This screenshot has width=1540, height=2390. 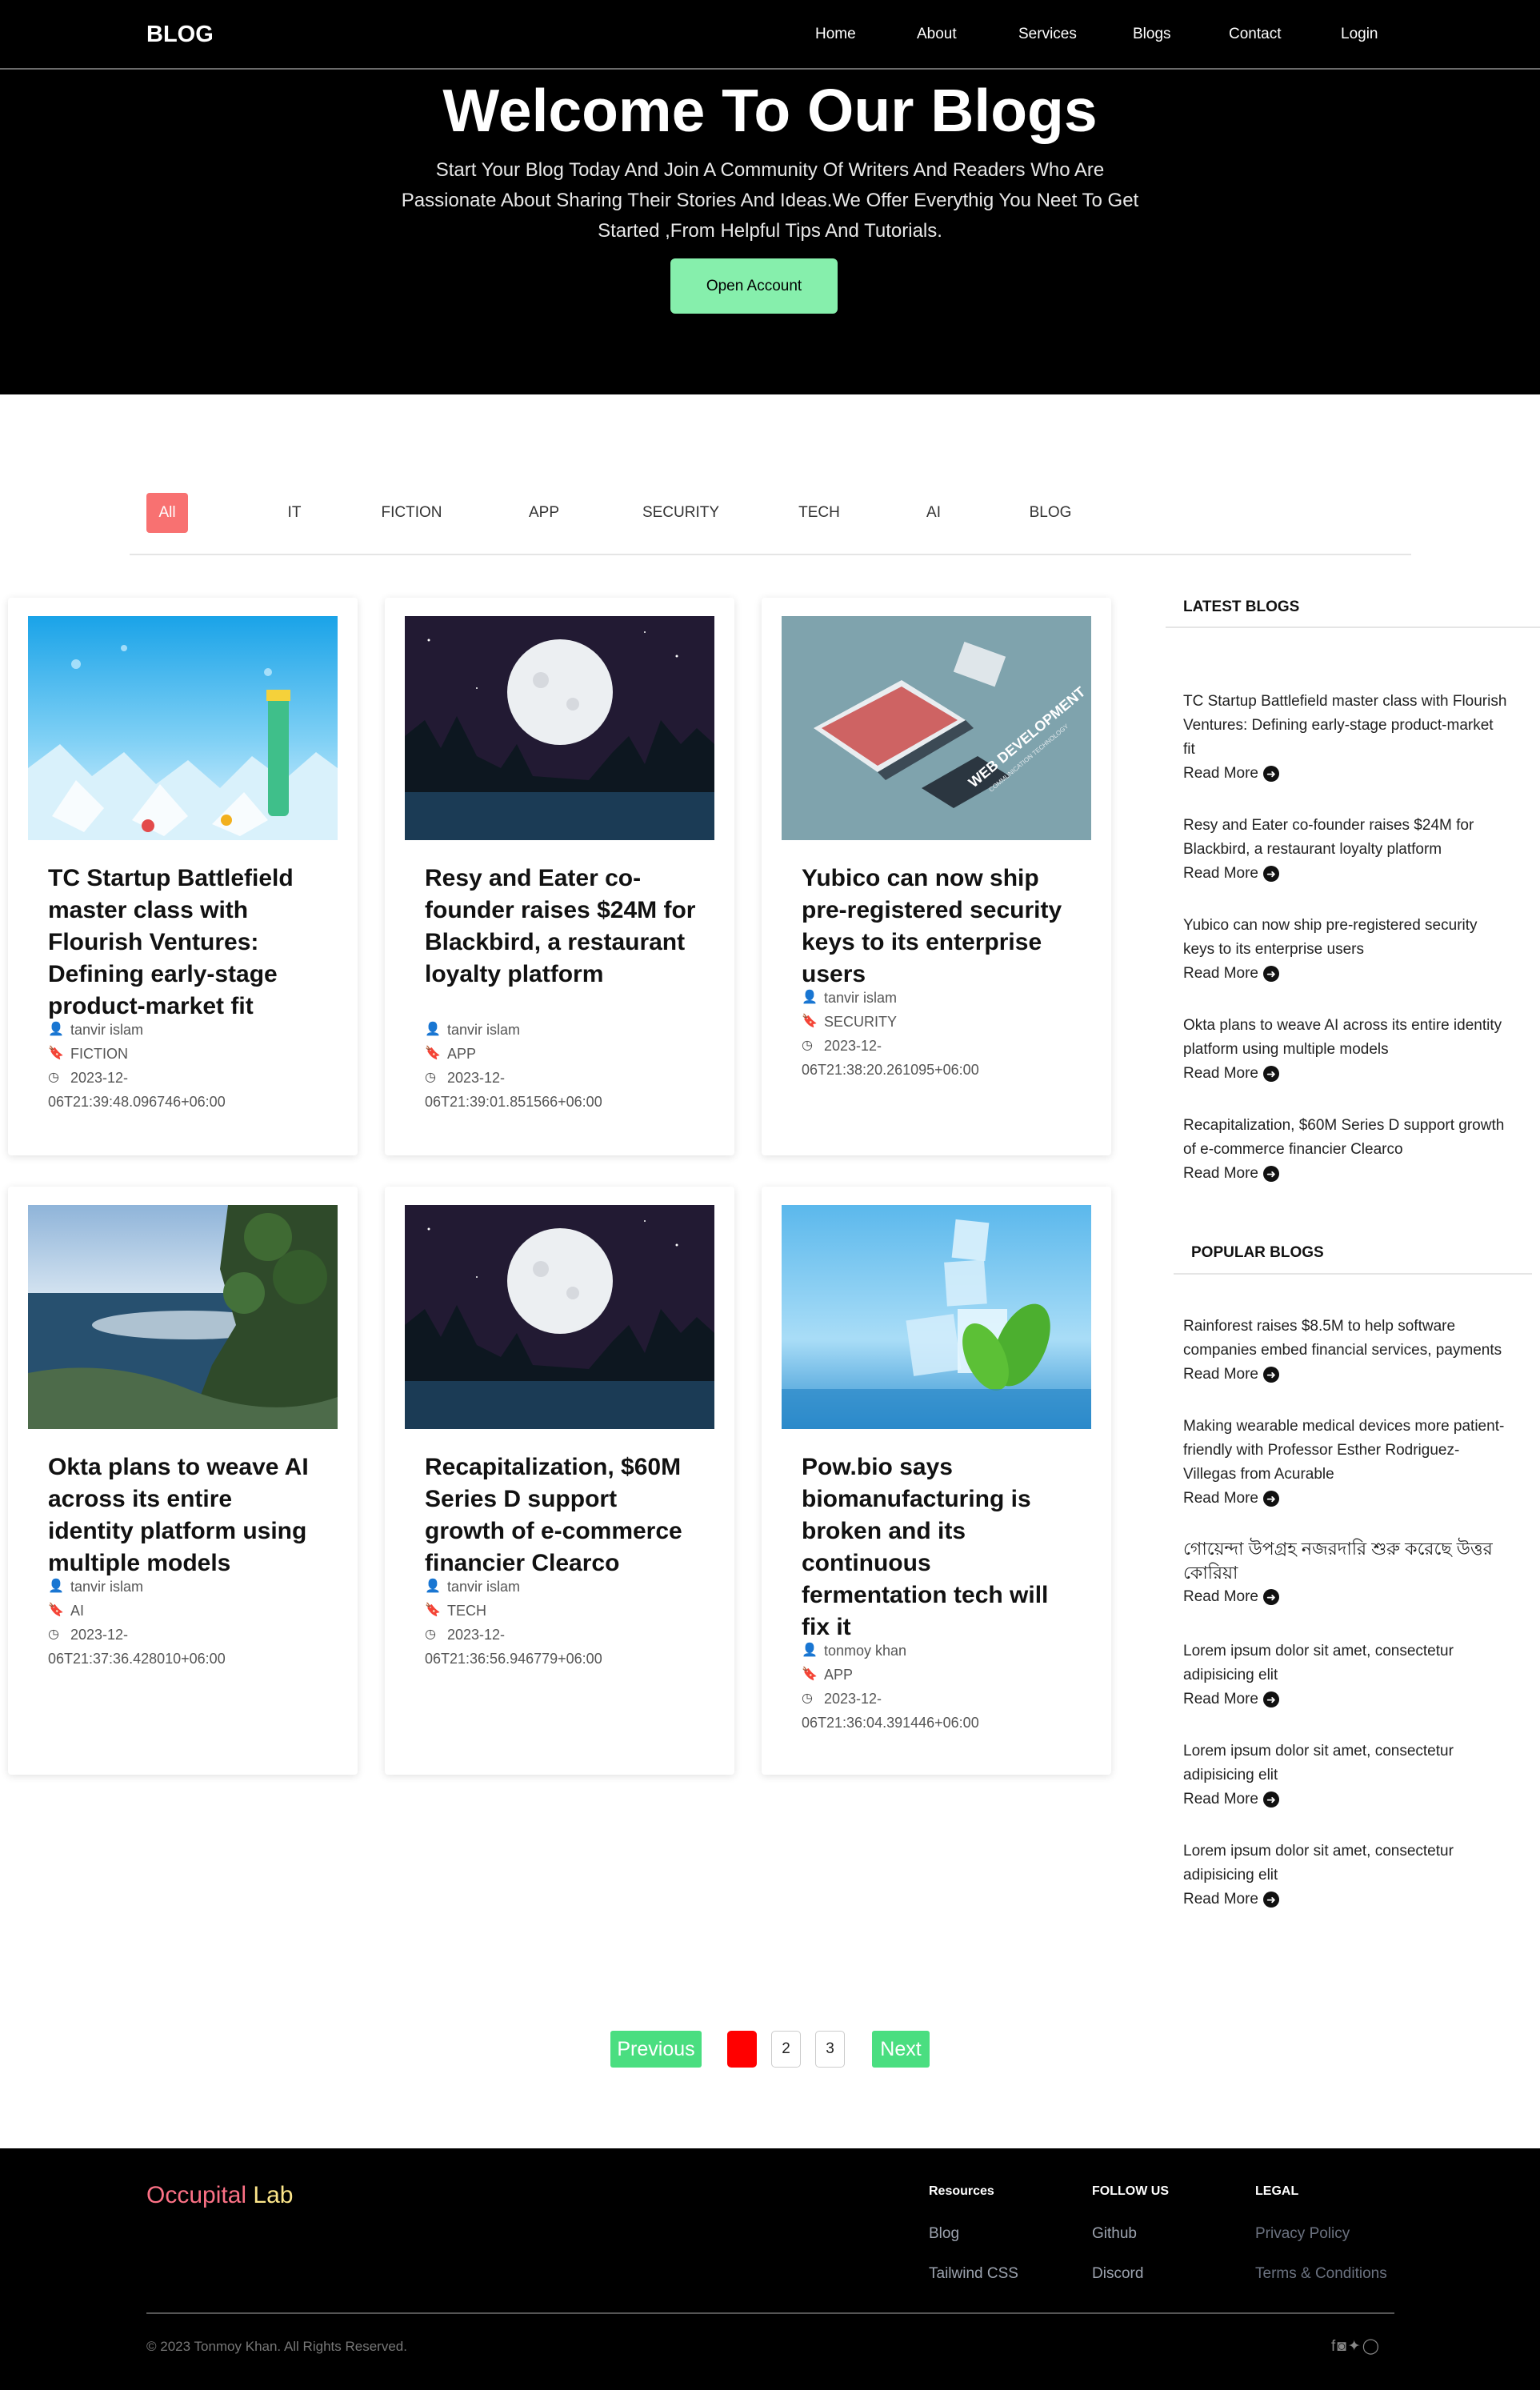 I want to click on nav-login: Login, so click(x=1359, y=34).